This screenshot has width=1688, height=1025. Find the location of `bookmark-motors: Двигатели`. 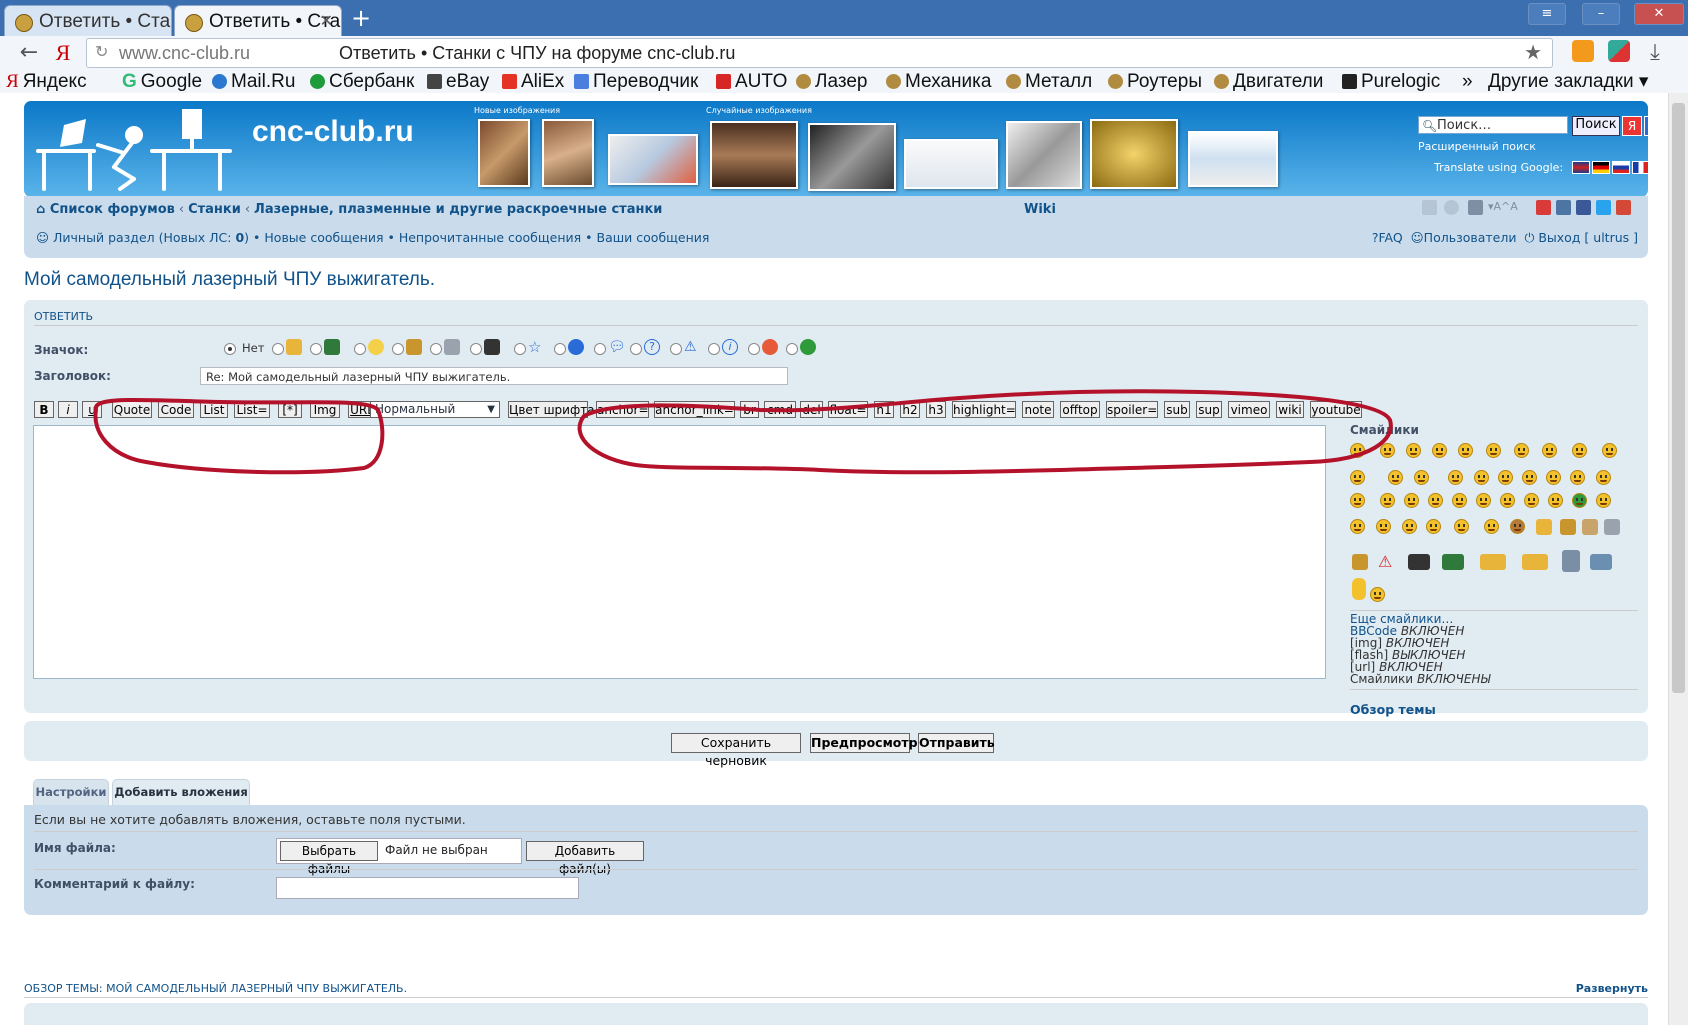

bookmark-motors: Двигатели is located at coordinates (1268, 81).